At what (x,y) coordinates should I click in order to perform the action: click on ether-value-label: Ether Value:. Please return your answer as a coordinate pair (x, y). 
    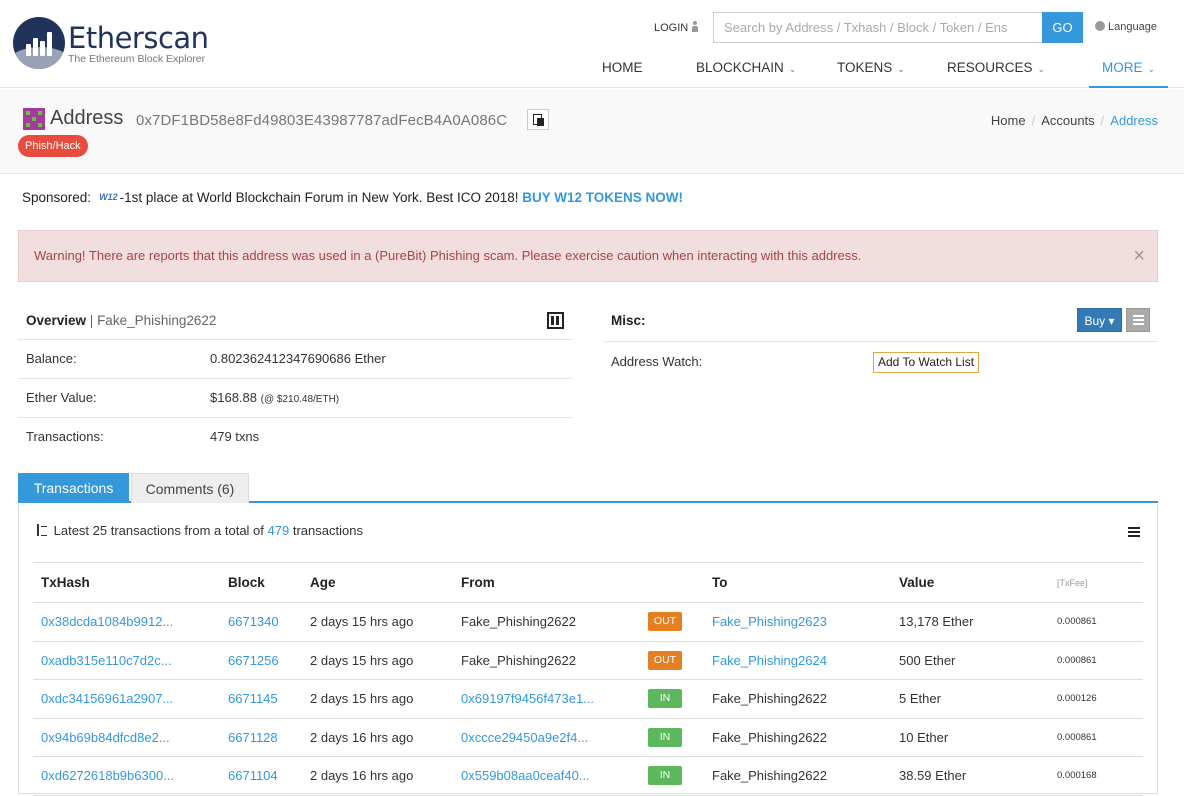
    Looking at the image, I should click on (61, 397).